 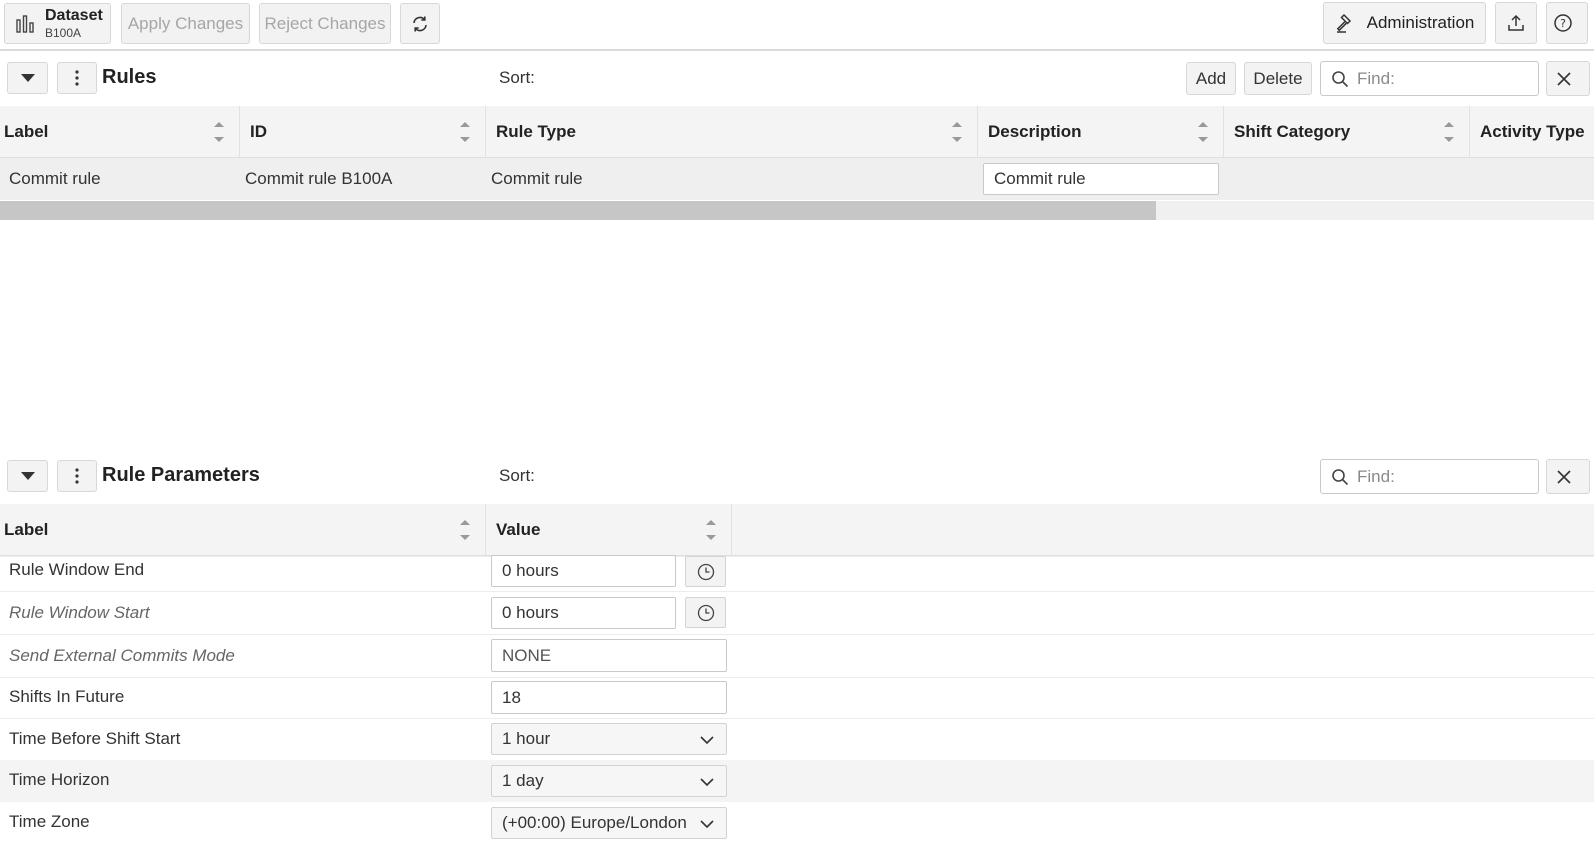 I want to click on administration-button: Administration, so click(x=1404, y=23).